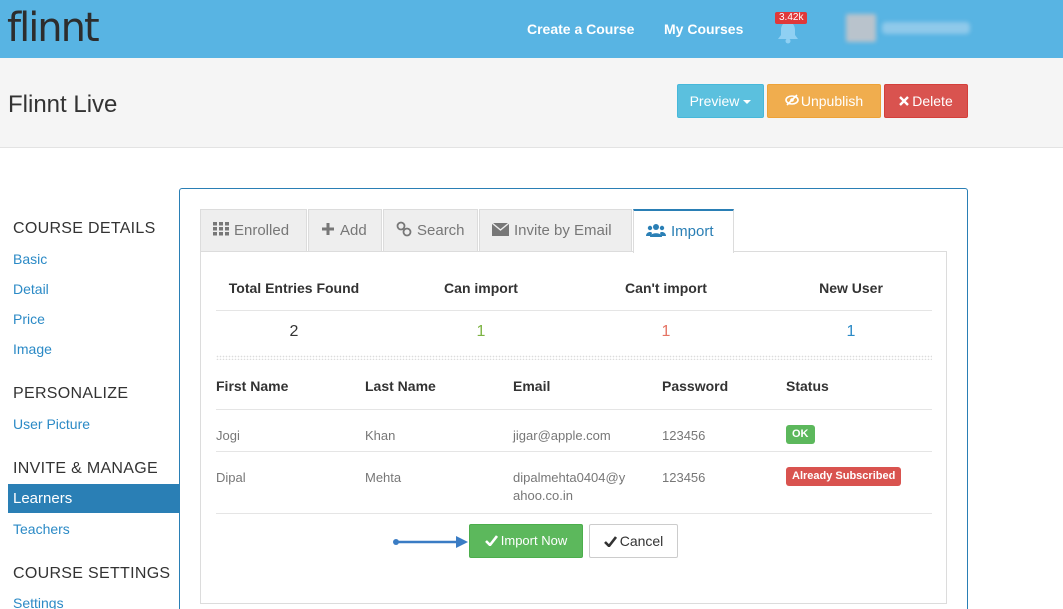 The width and height of the screenshot is (1063, 609). What do you see at coordinates (926, 28) in the screenshot?
I see `user-name-blurred` at bounding box center [926, 28].